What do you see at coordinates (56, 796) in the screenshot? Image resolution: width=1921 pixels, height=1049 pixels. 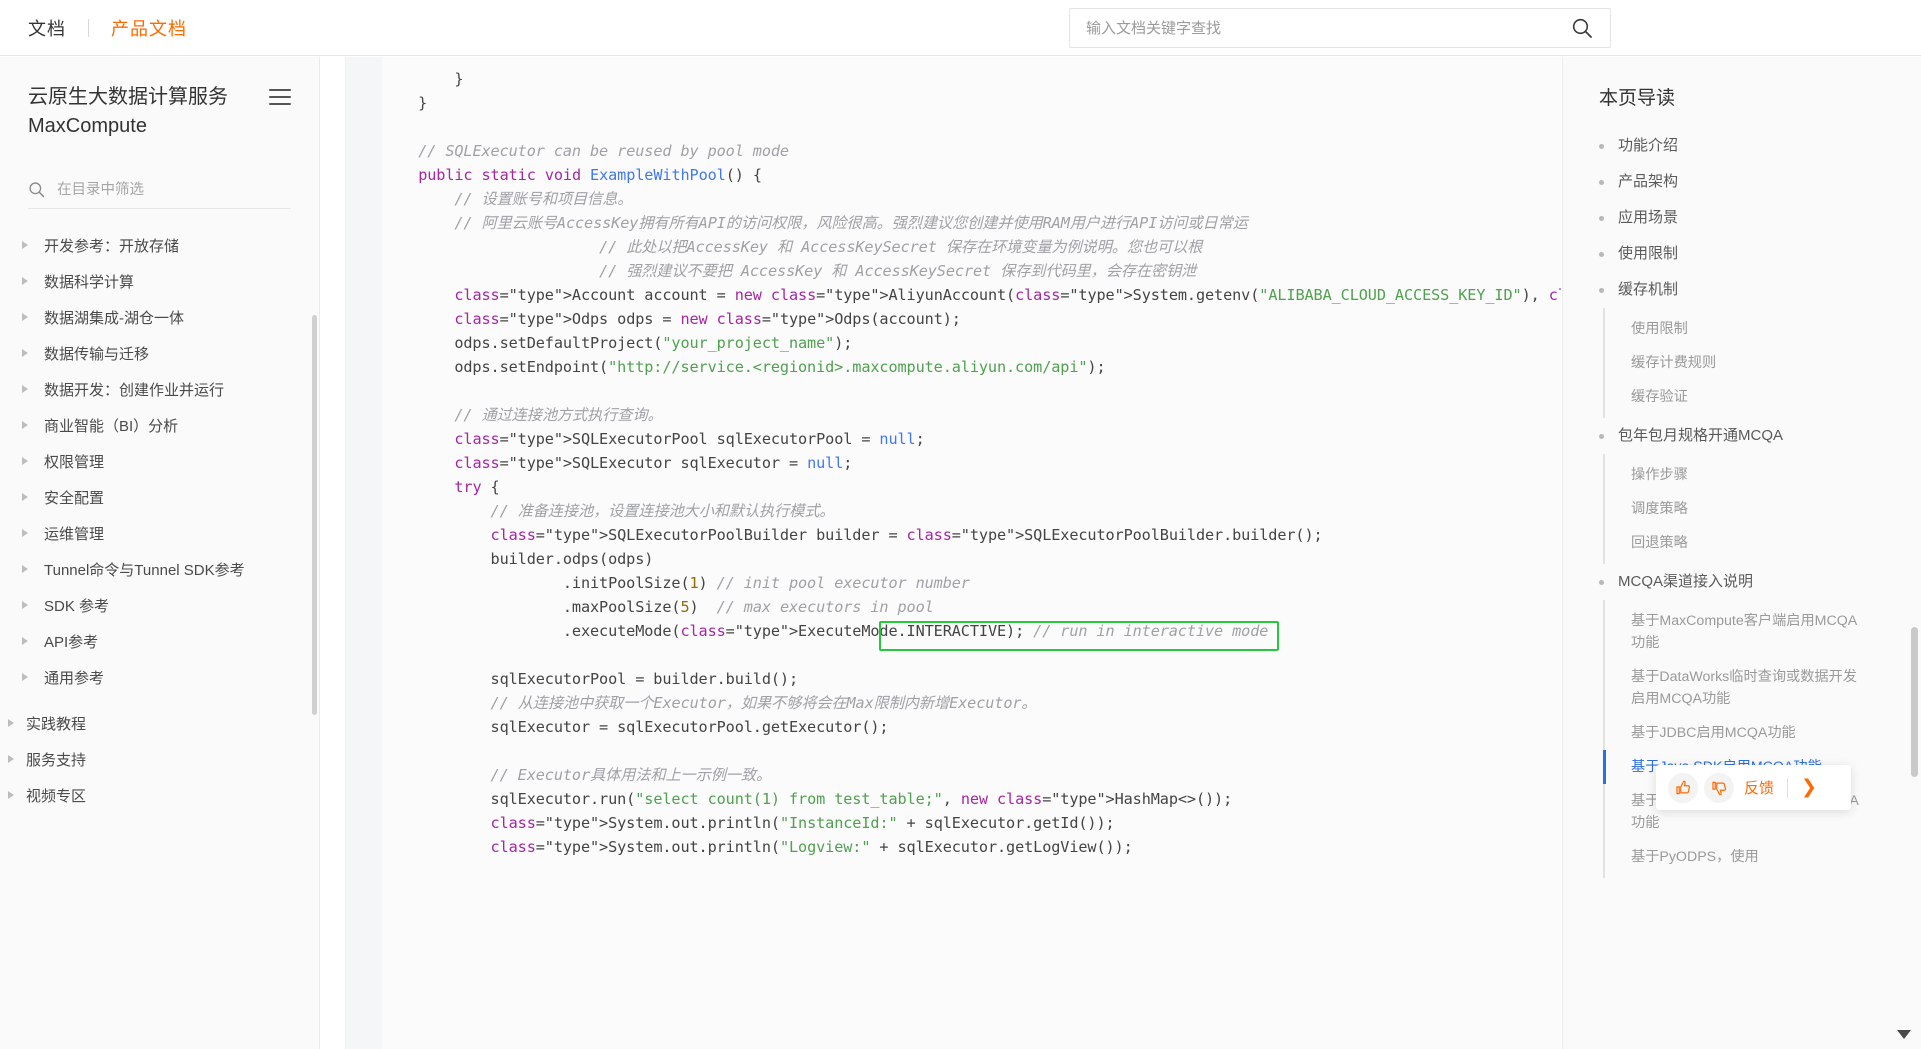 I see `sidebar-item-label: 视频专区` at bounding box center [56, 796].